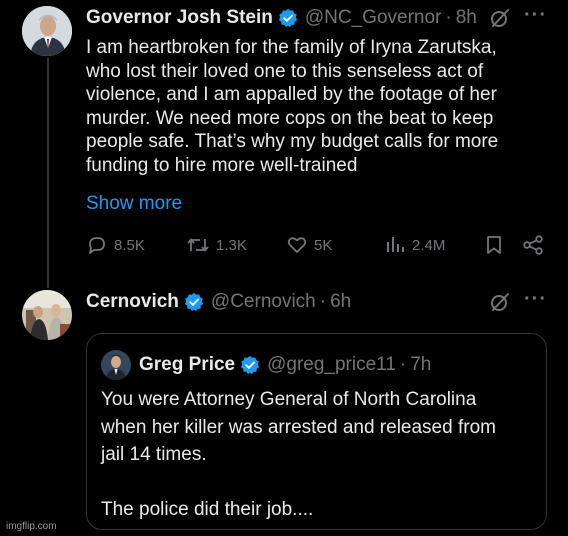  What do you see at coordinates (309, 245) in the screenshot?
I see `like-button: 5K` at bounding box center [309, 245].